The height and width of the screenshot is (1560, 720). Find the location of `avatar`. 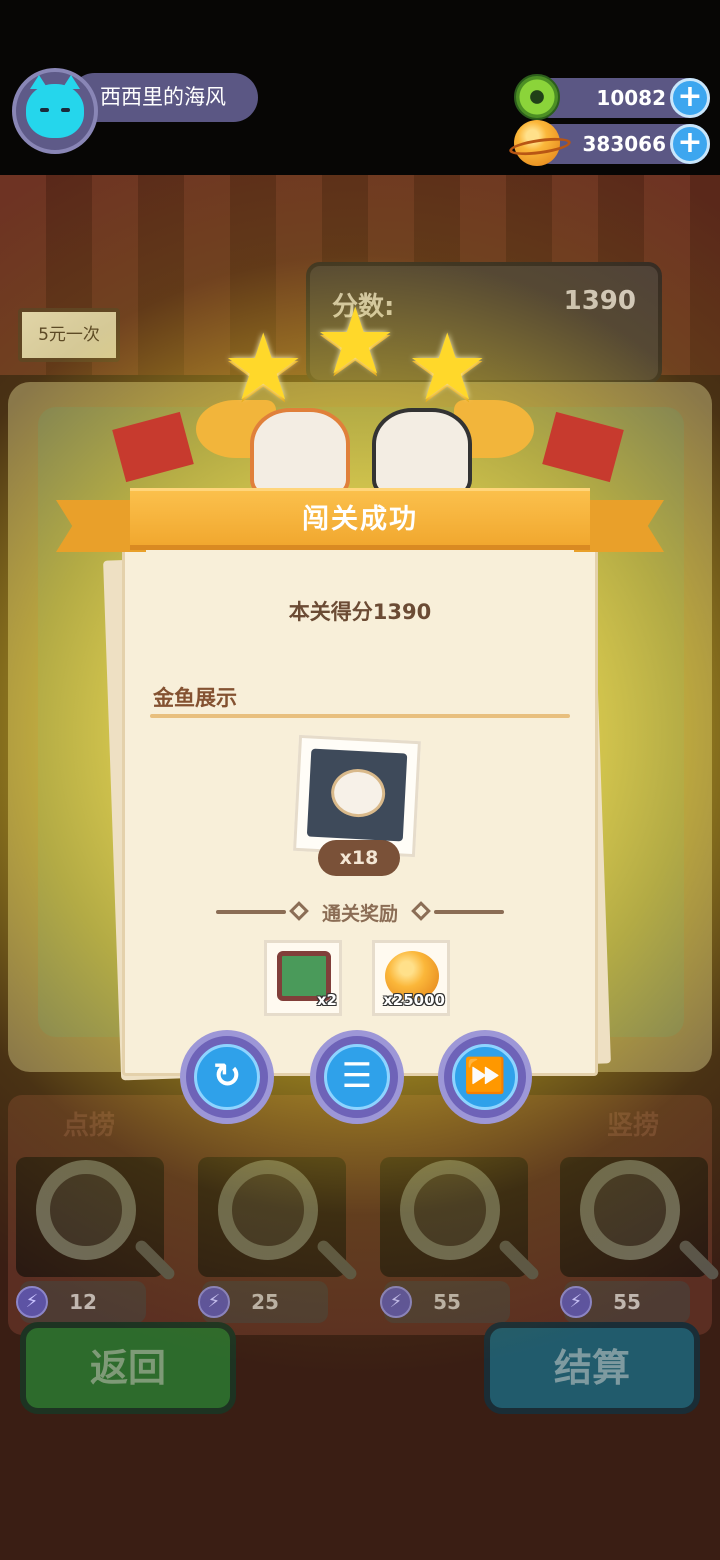

avatar is located at coordinates (55, 111).